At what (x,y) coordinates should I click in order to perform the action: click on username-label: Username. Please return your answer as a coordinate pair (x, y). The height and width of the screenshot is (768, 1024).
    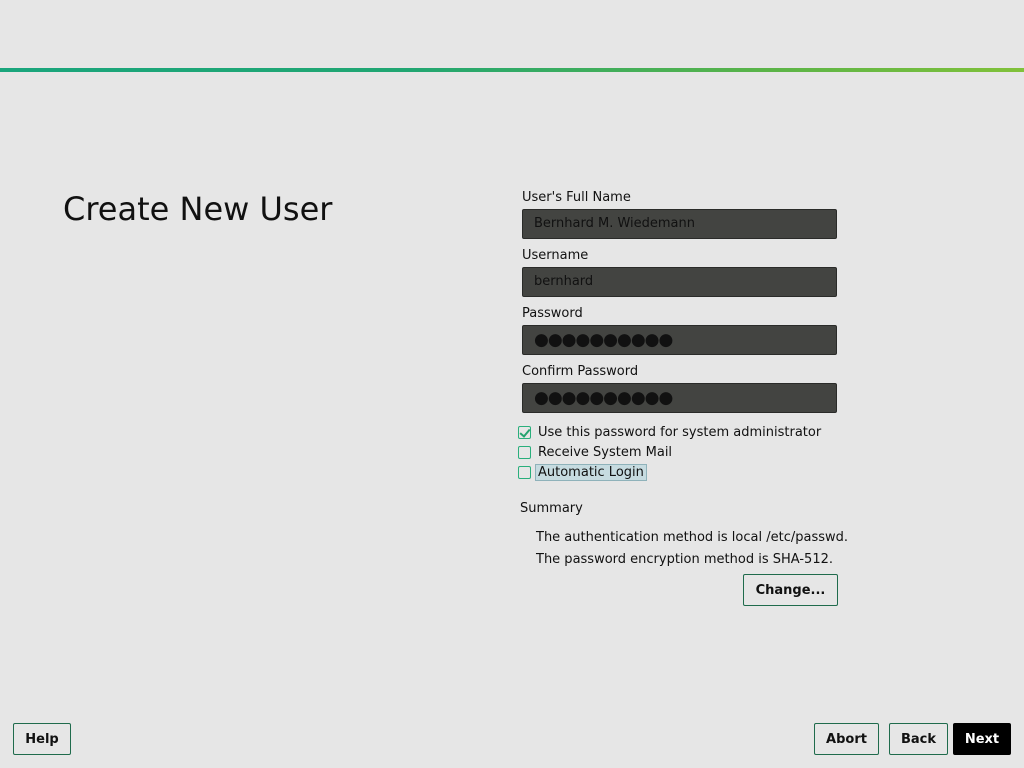
    Looking at the image, I should click on (555, 255).